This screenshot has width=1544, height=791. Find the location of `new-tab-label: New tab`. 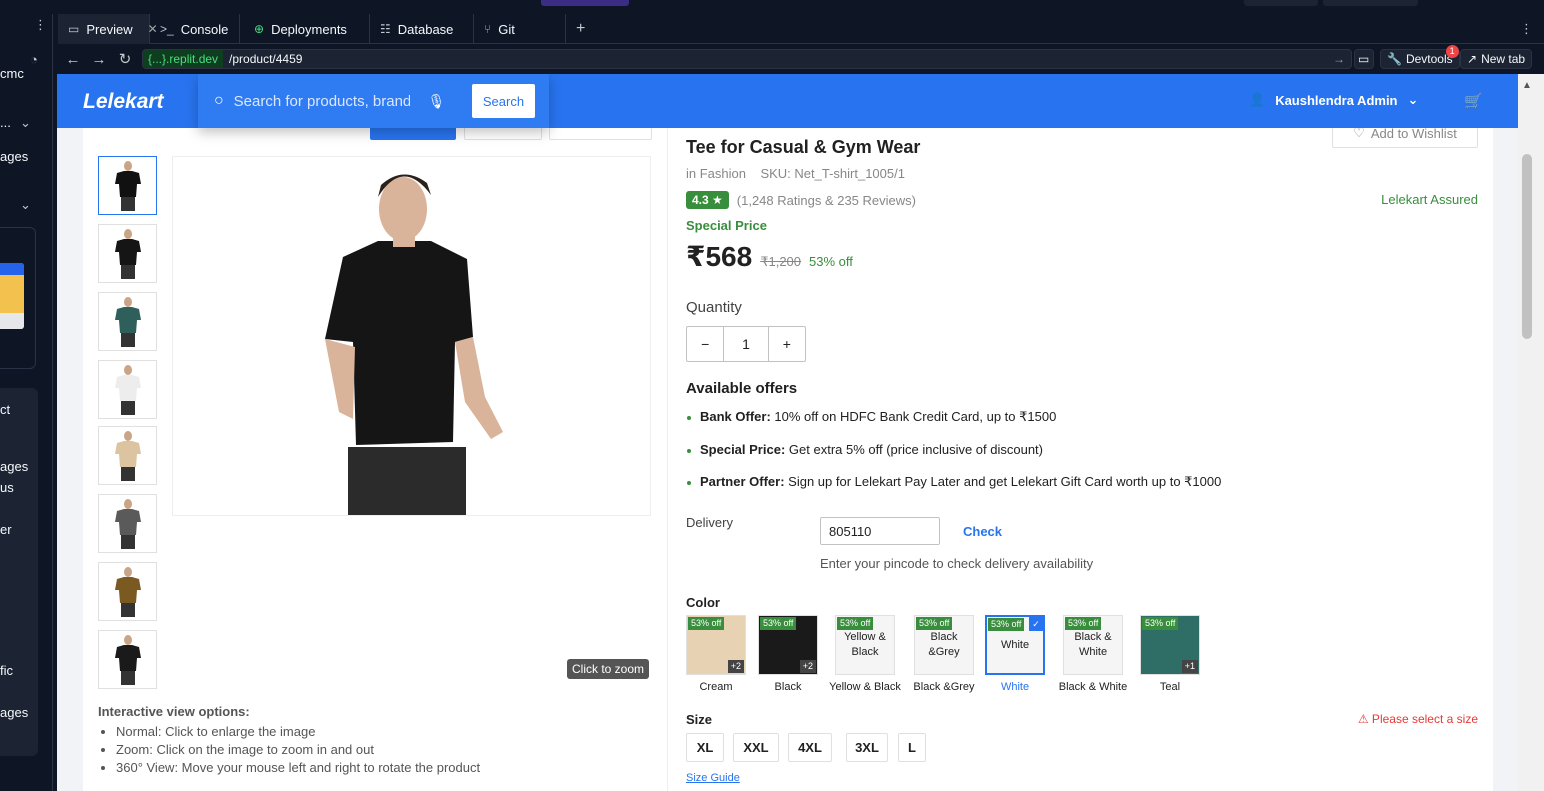

new-tab-label: New tab is located at coordinates (1503, 59).